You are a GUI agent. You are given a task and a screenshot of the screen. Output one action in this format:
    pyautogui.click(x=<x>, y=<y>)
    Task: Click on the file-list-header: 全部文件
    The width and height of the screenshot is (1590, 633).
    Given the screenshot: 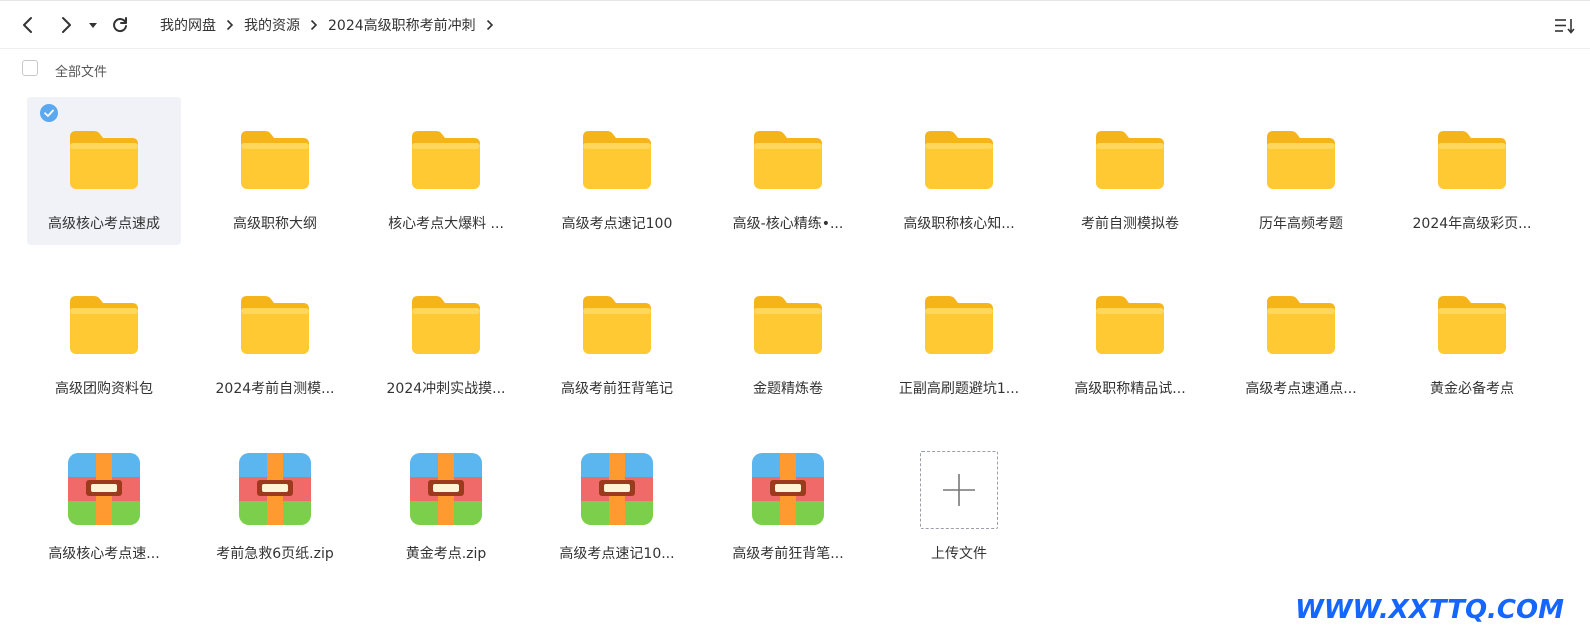 What is the action you would take?
    pyautogui.click(x=795, y=70)
    